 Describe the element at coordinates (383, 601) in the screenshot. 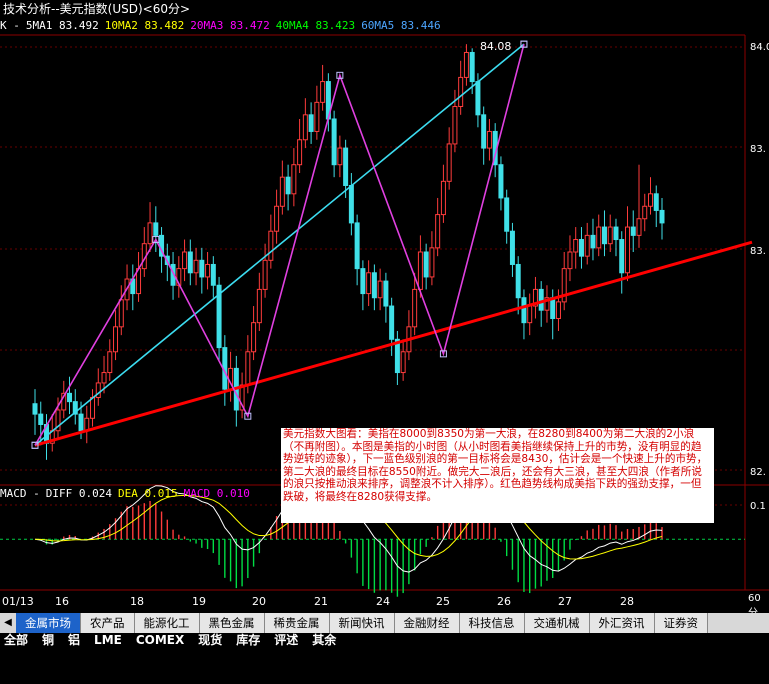

I see `x-tick-label: 24` at that location.